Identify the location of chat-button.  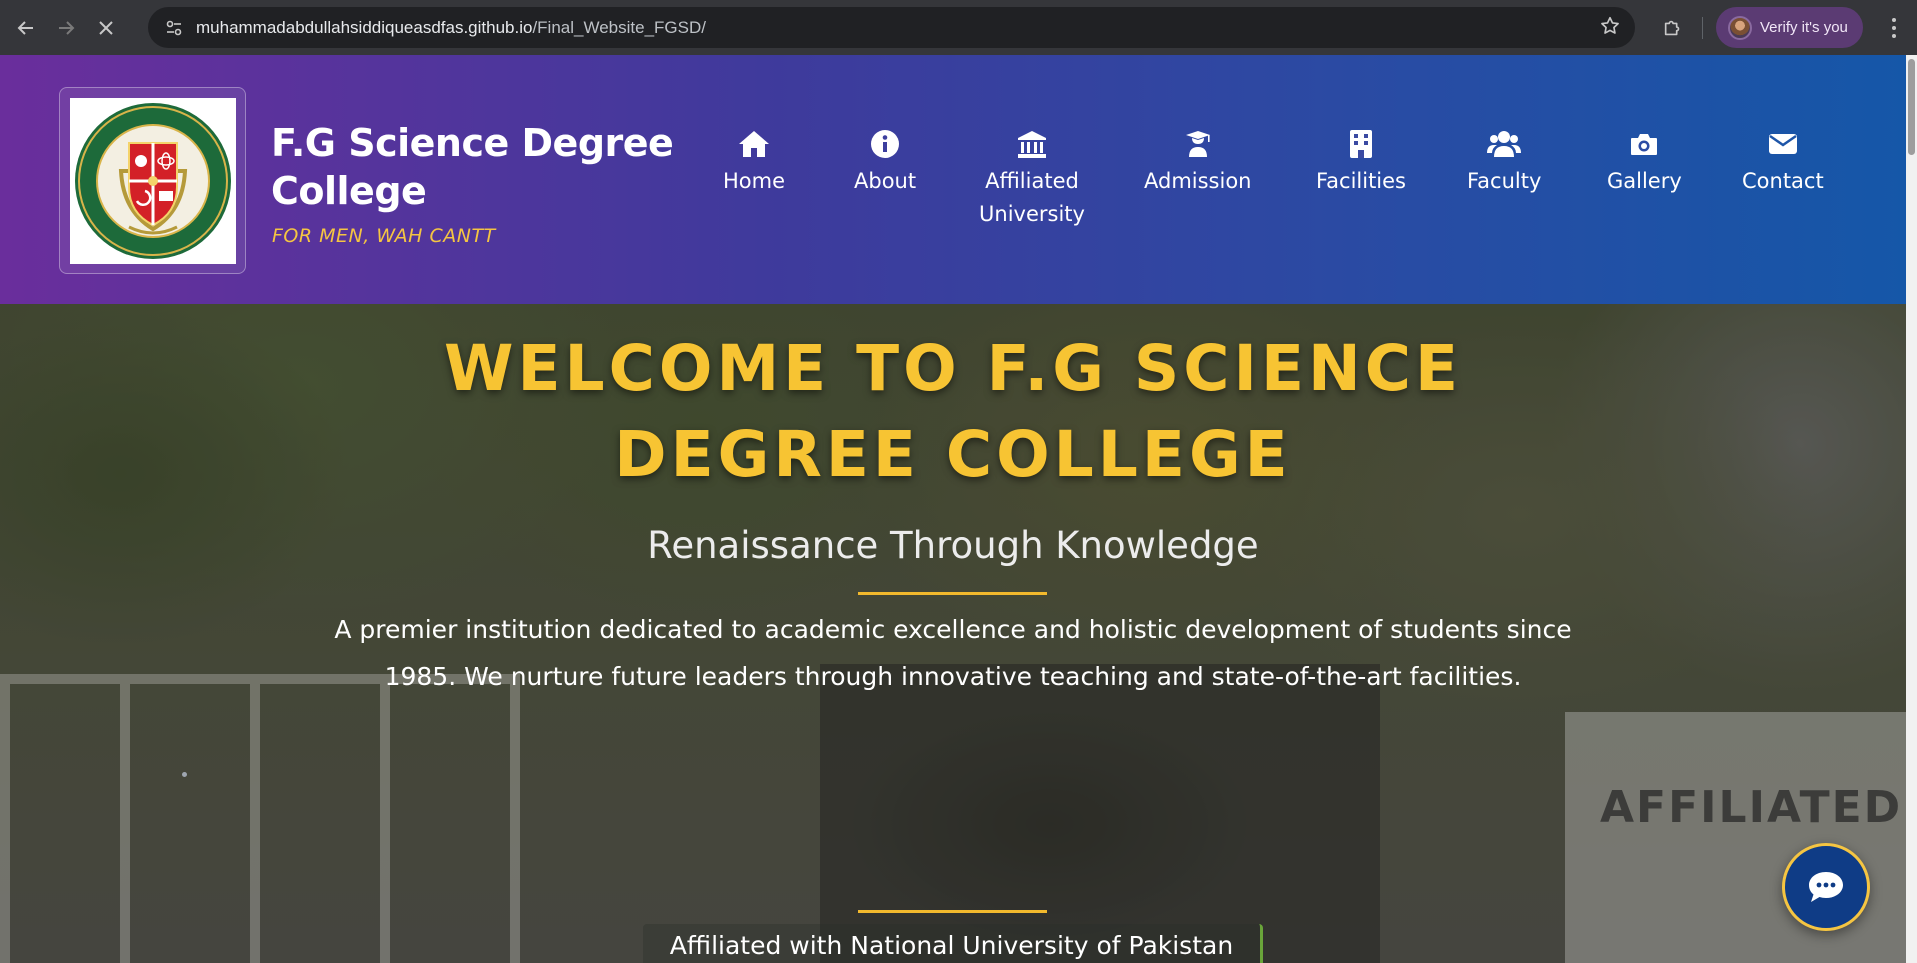
(1826, 887).